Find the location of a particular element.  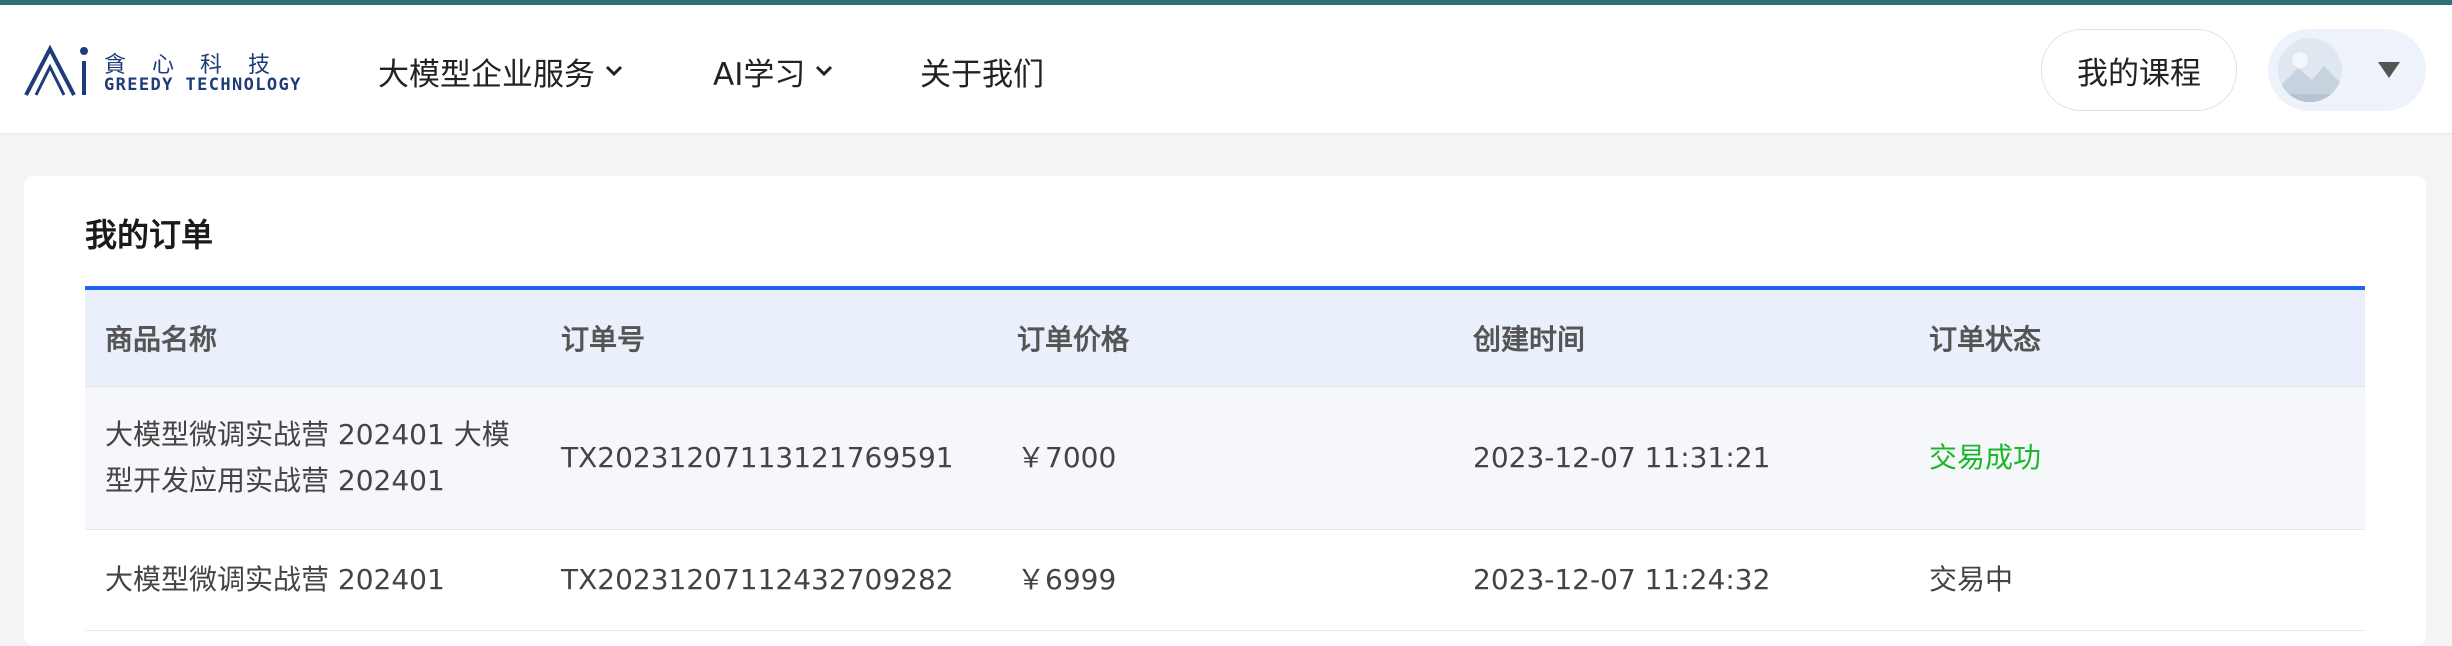

avatar is located at coordinates (2310, 70).